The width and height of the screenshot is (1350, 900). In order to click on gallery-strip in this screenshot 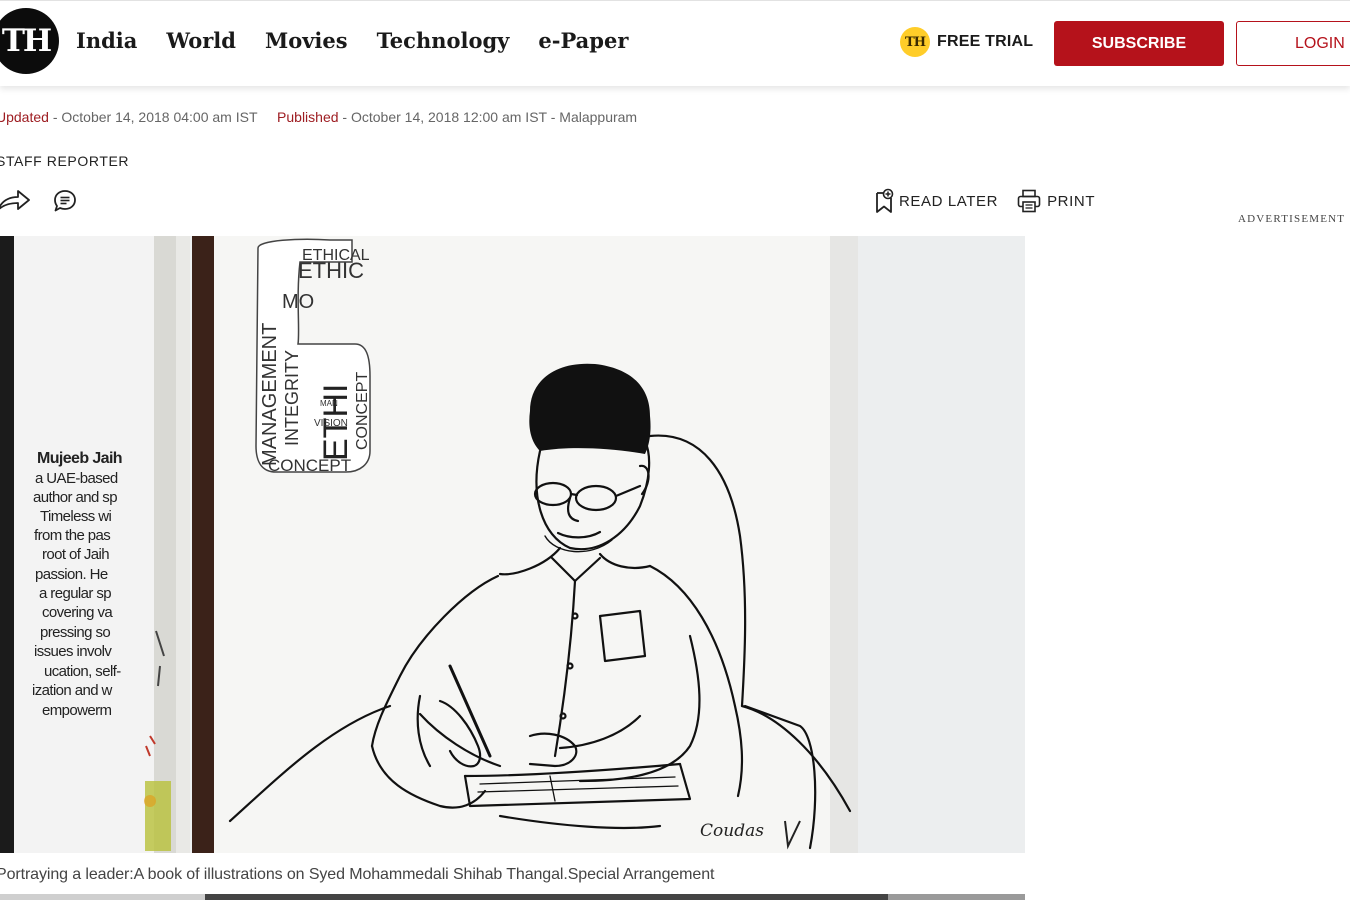, I will do `click(512, 897)`.